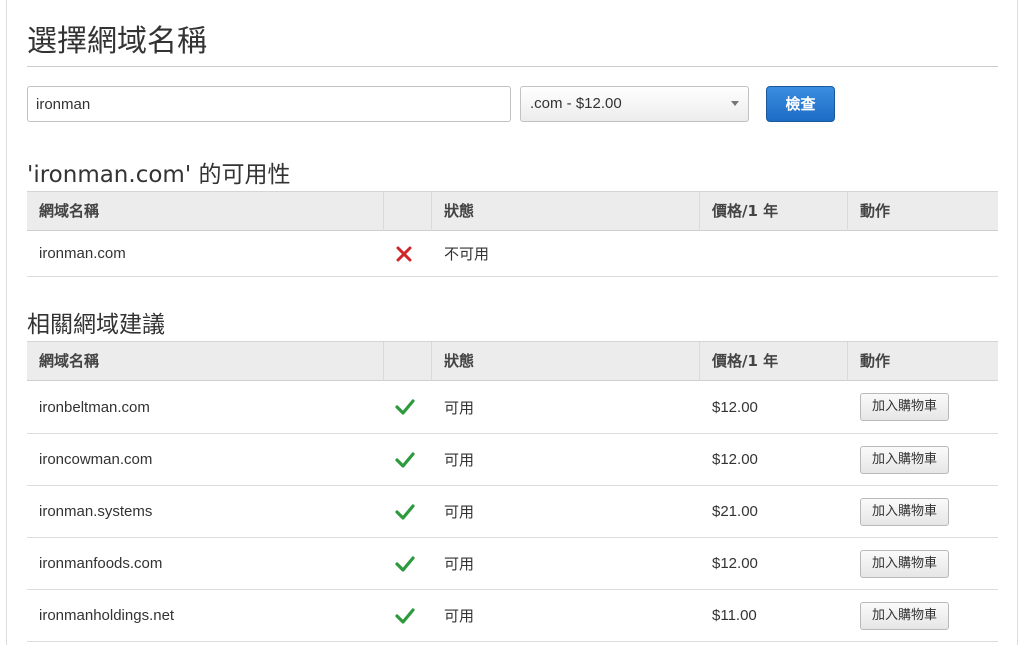 This screenshot has width=1024, height=645. Describe the element at coordinates (96, 459) in the screenshot. I see `domain-name: ironcowman.com` at that location.